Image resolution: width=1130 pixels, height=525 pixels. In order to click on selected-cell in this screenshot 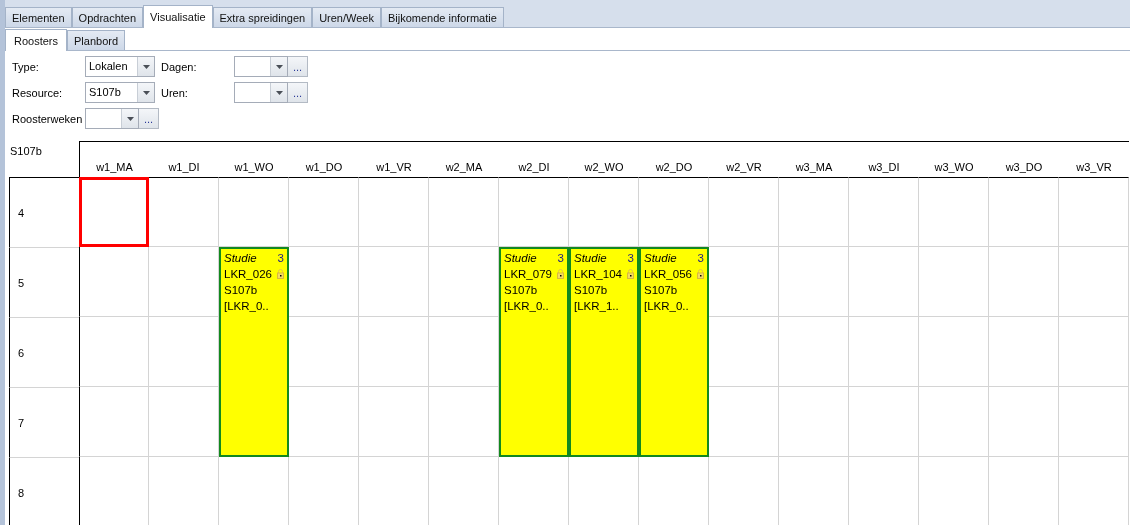, I will do `click(114, 212)`.